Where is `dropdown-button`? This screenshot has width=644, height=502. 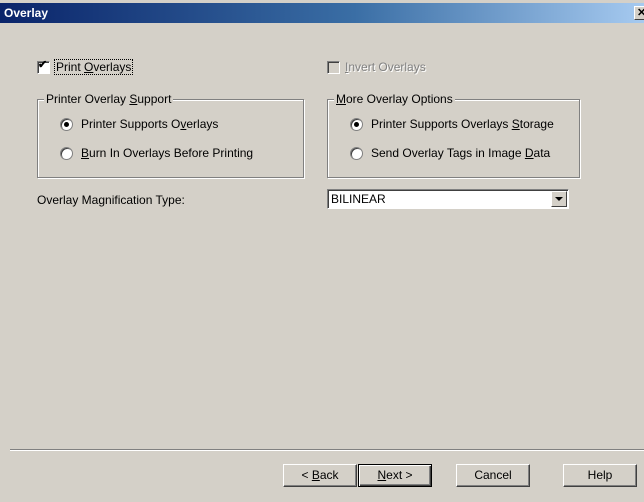 dropdown-button is located at coordinates (559, 199).